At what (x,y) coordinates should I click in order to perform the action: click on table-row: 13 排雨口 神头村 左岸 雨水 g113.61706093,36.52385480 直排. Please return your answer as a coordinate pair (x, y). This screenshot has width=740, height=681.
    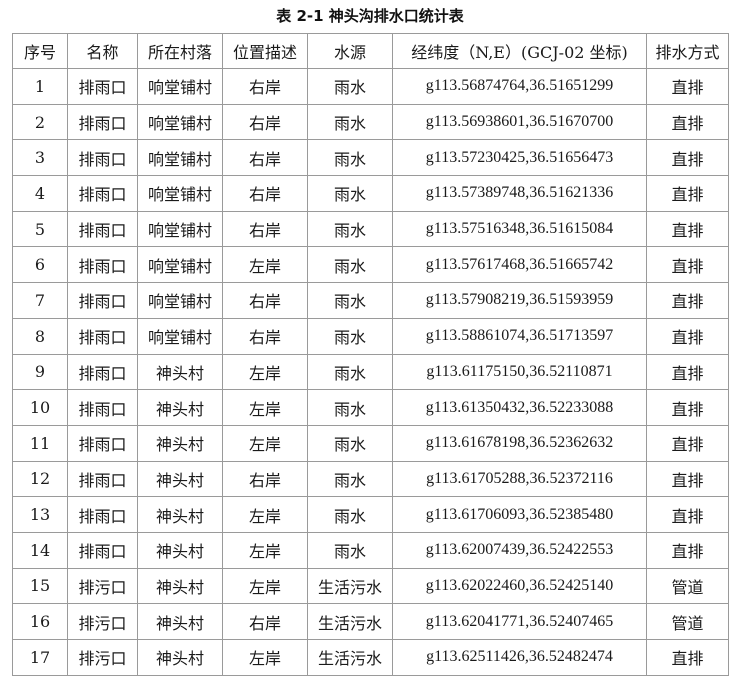
    Looking at the image, I should click on (370, 514).